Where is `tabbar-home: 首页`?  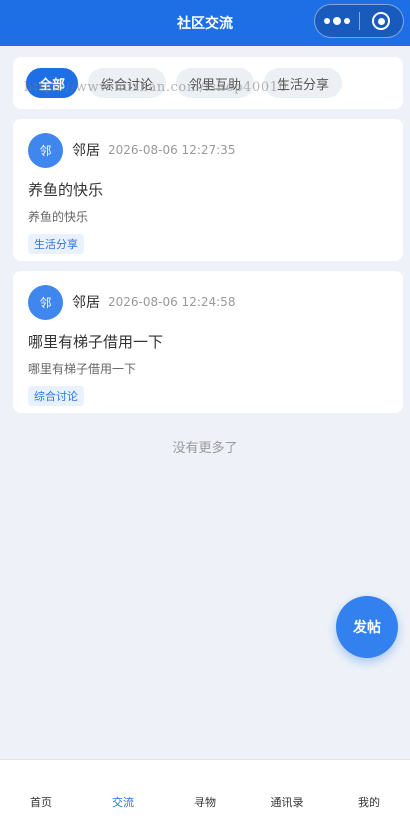
tabbar-home: 首页 is located at coordinates (41, 802).